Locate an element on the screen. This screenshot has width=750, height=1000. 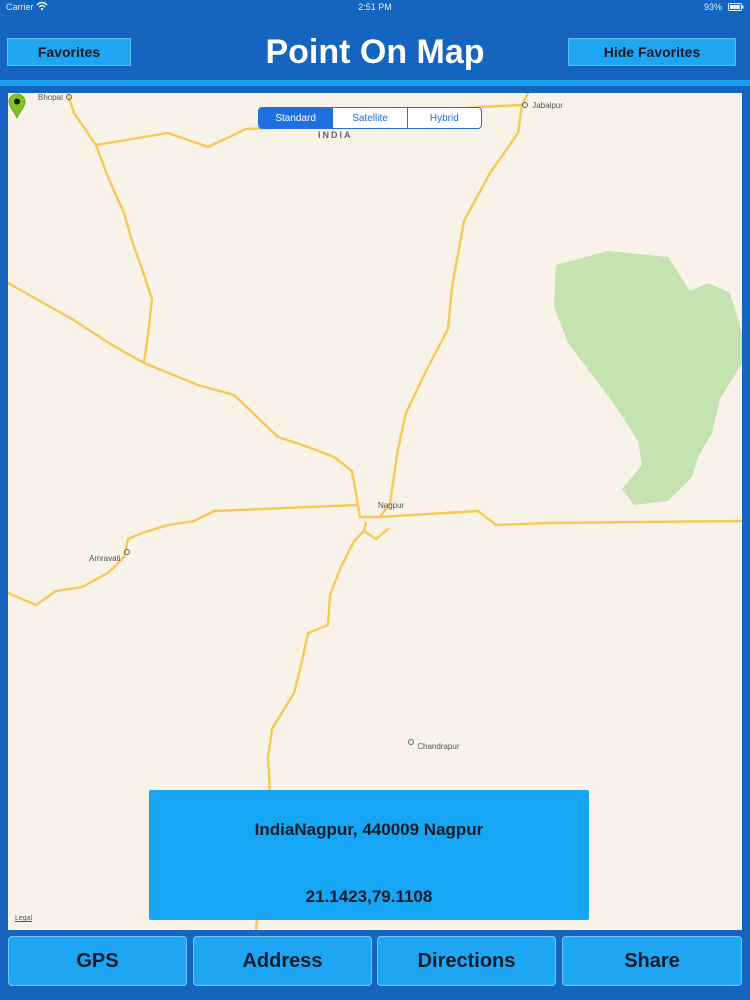
header: Favorites Point On Map Hide Favorites is located at coordinates (375, 48).